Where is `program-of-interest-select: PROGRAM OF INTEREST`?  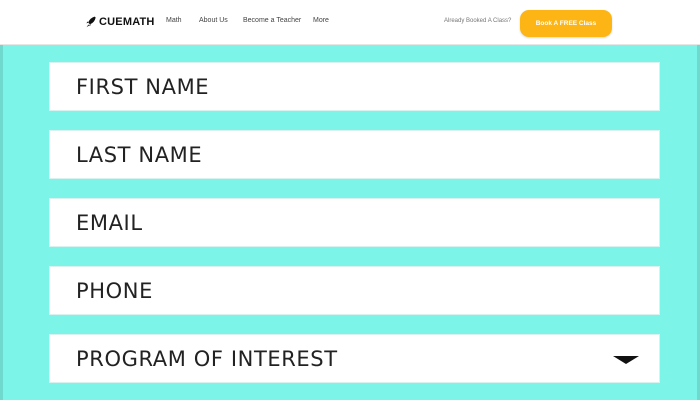 program-of-interest-select: PROGRAM OF INTEREST is located at coordinates (354, 358).